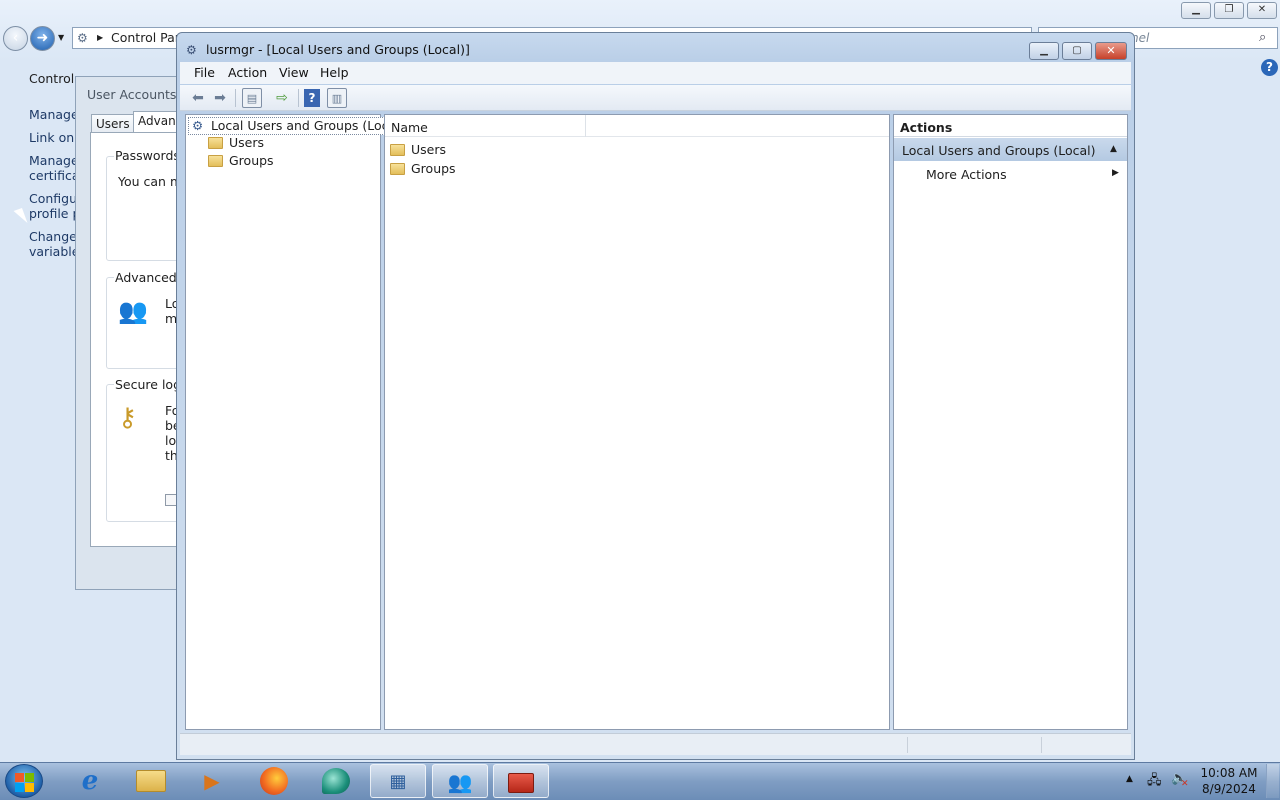 The image size is (1280, 800). I want to click on menu-help: Help, so click(334, 72).